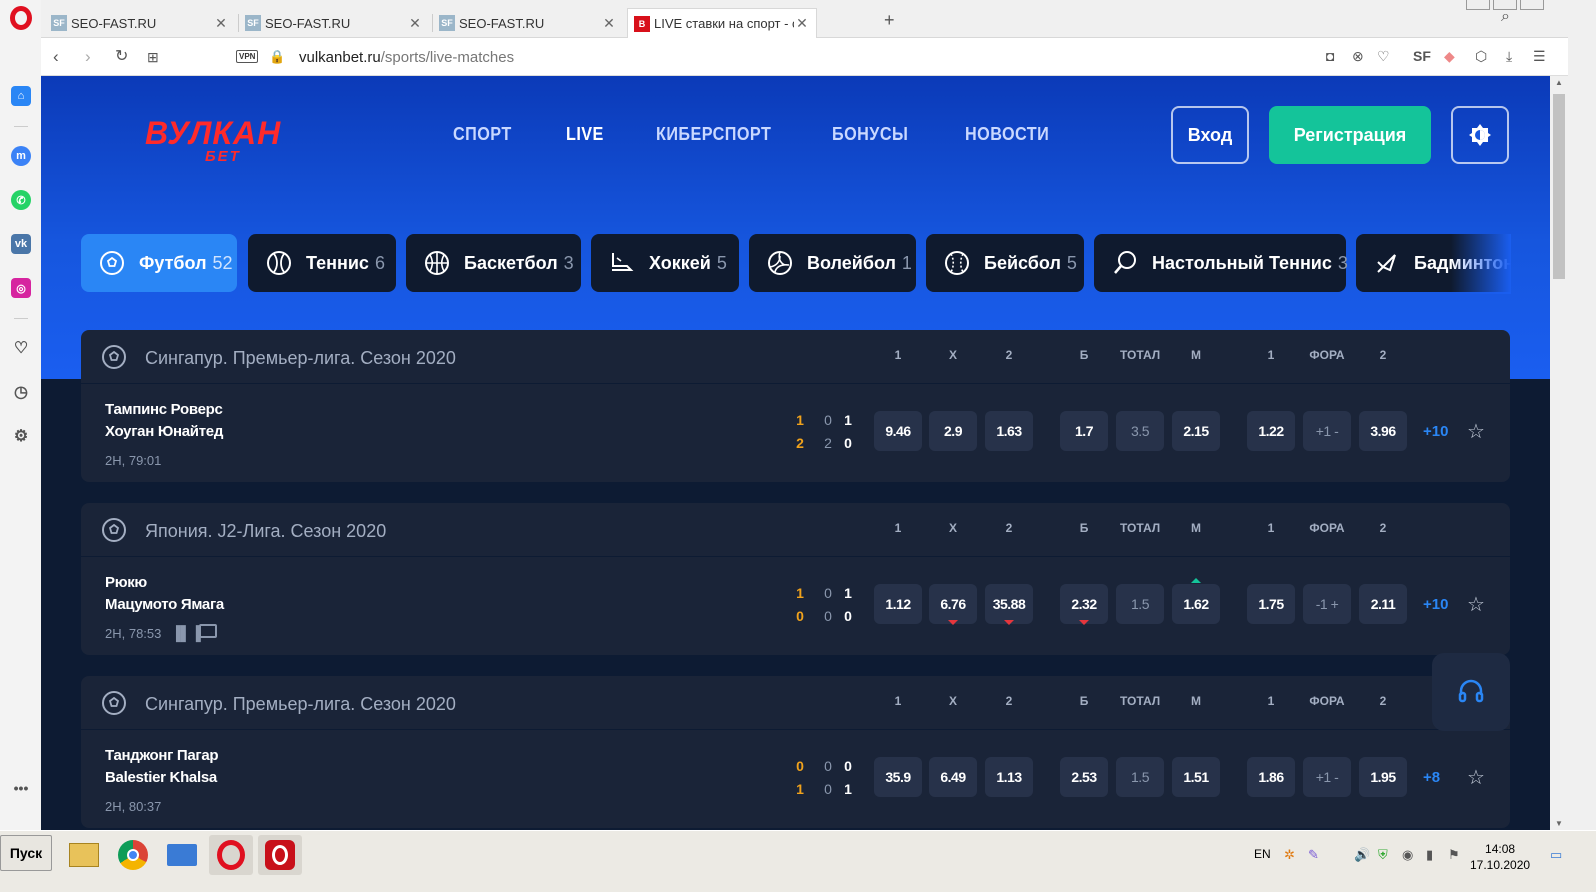 Image resolution: width=1596 pixels, height=892 pixels. I want to click on register-button: Регистрация, so click(1350, 135).